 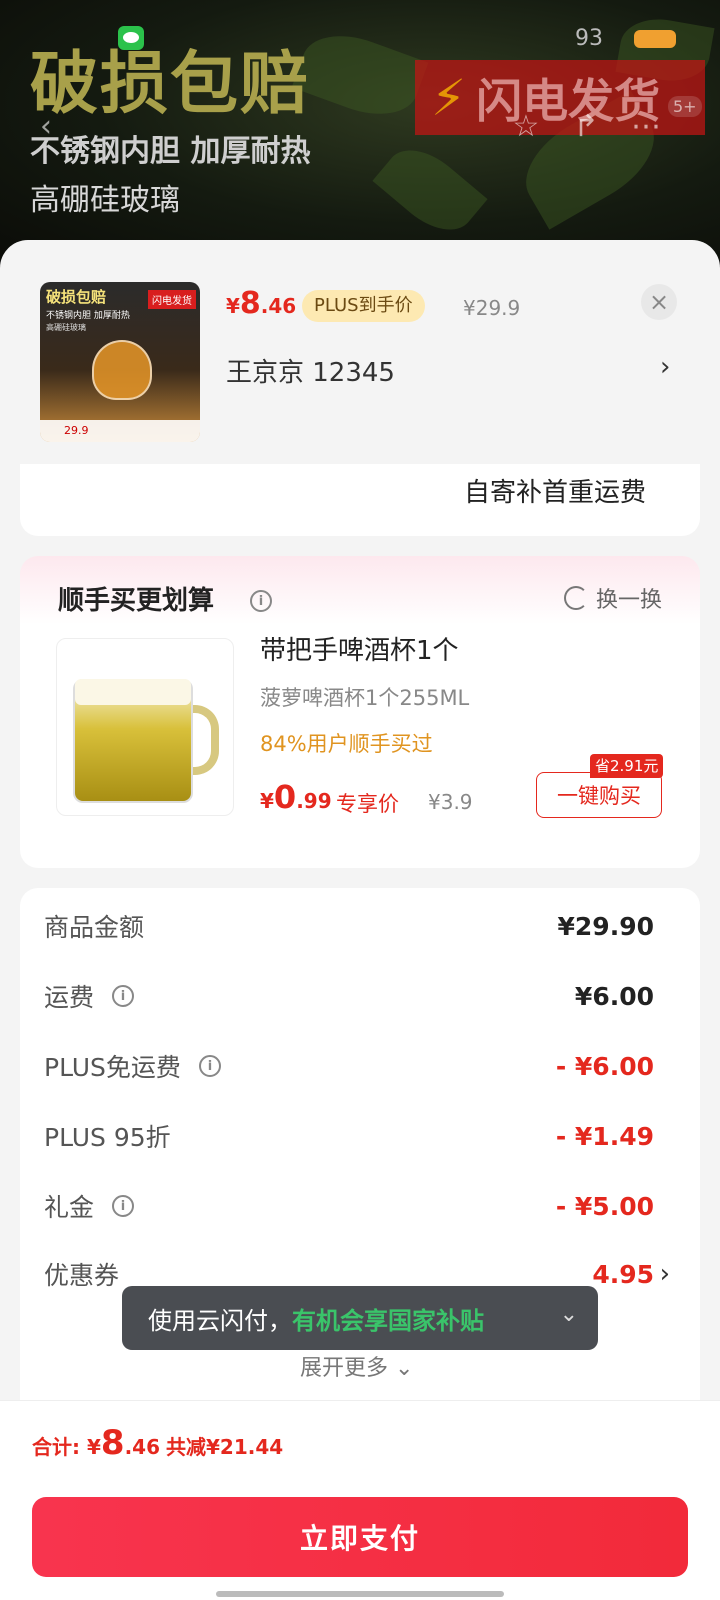 I want to click on back-icon: ‹, so click(x=46, y=126).